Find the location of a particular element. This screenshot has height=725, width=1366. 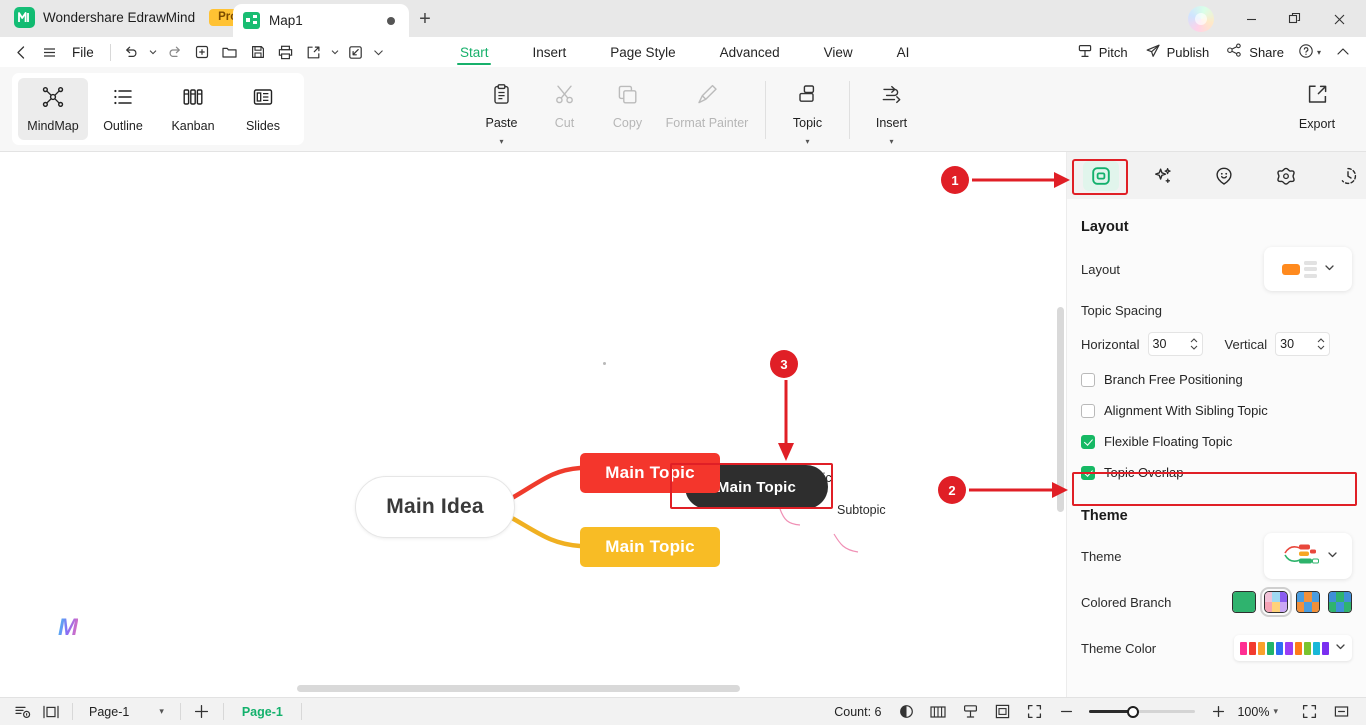

annotation-arrows is located at coordinates (924, 335).